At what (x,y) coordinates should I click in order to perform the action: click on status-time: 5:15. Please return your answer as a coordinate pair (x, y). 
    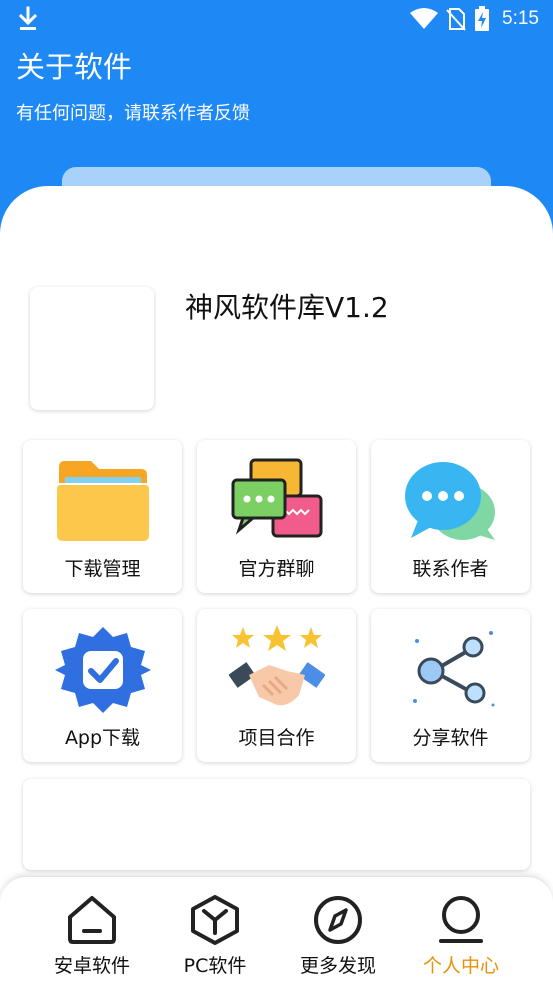
    Looking at the image, I should click on (520, 18).